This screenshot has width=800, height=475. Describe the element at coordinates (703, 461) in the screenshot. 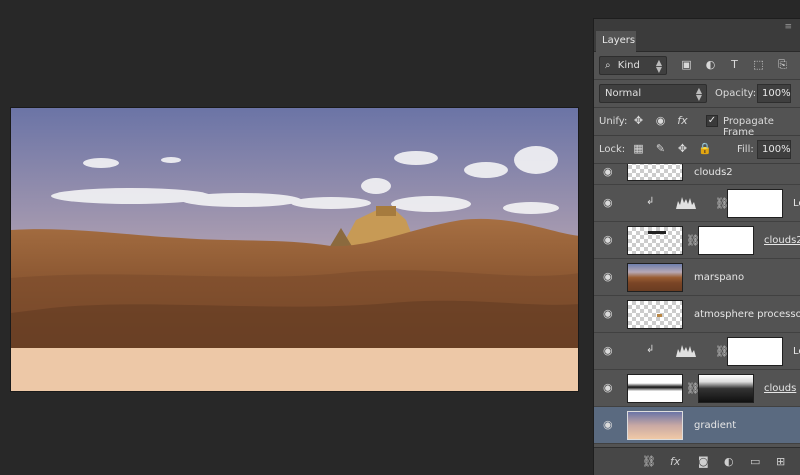

I see `add-mask-icon: ◙` at that location.